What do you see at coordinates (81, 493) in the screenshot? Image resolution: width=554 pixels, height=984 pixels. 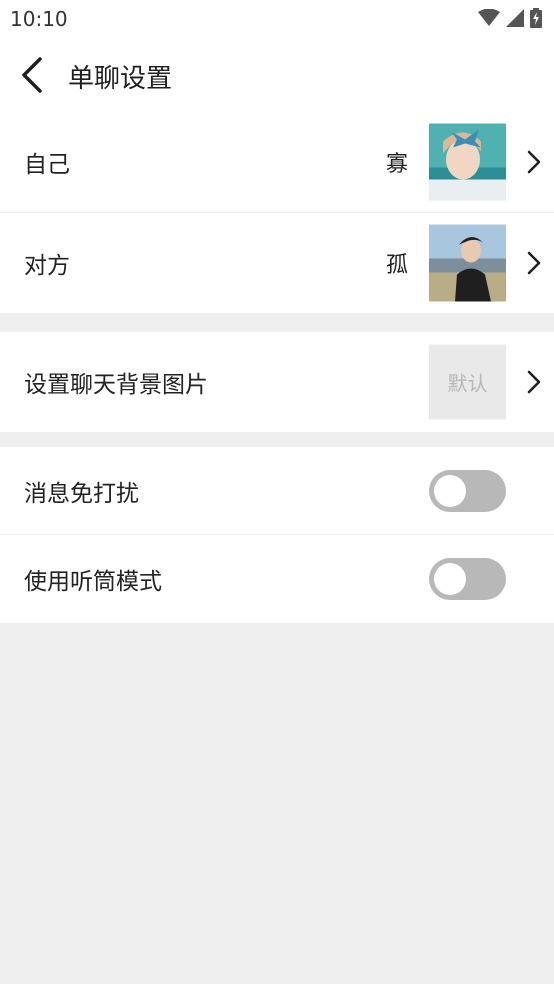 I see `do-not-disturb-label: 消息免打扰` at bounding box center [81, 493].